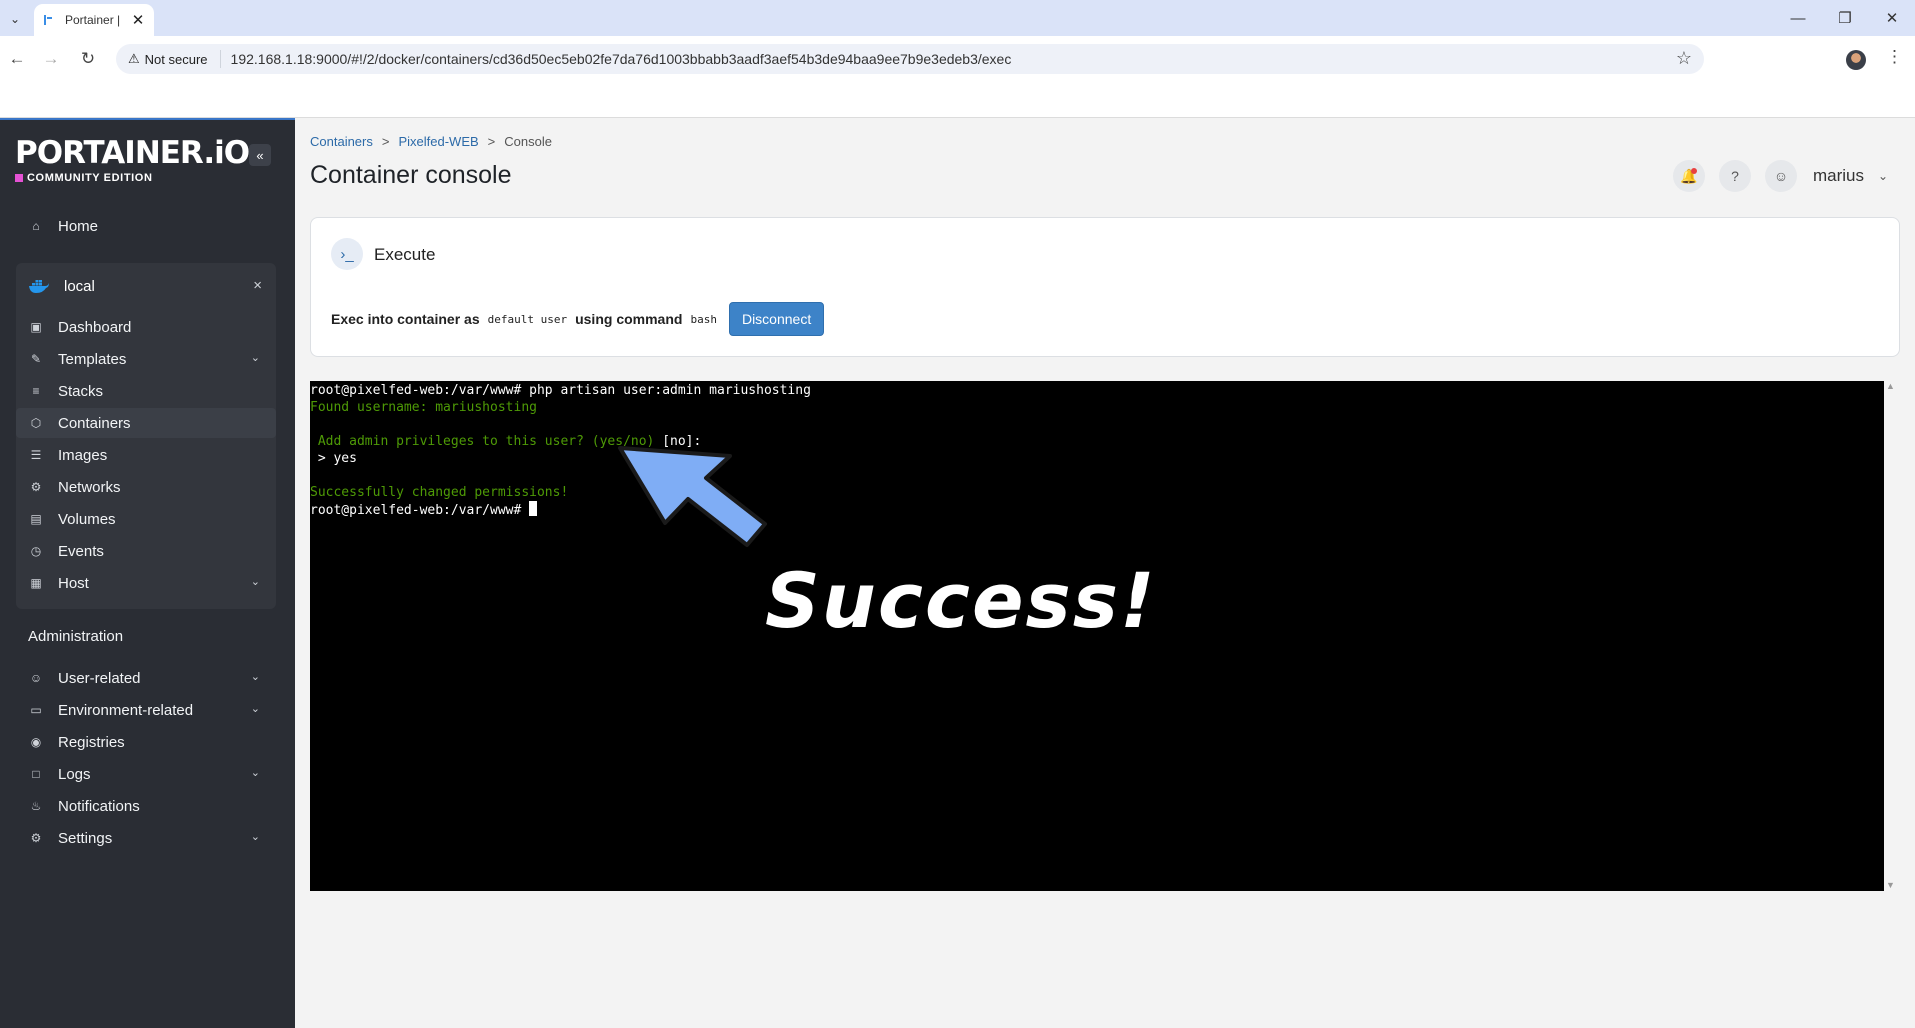 This screenshot has width=1915, height=1028. What do you see at coordinates (36, 423) in the screenshot?
I see `box-icon: ⬡` at bounding box center [36, 423].